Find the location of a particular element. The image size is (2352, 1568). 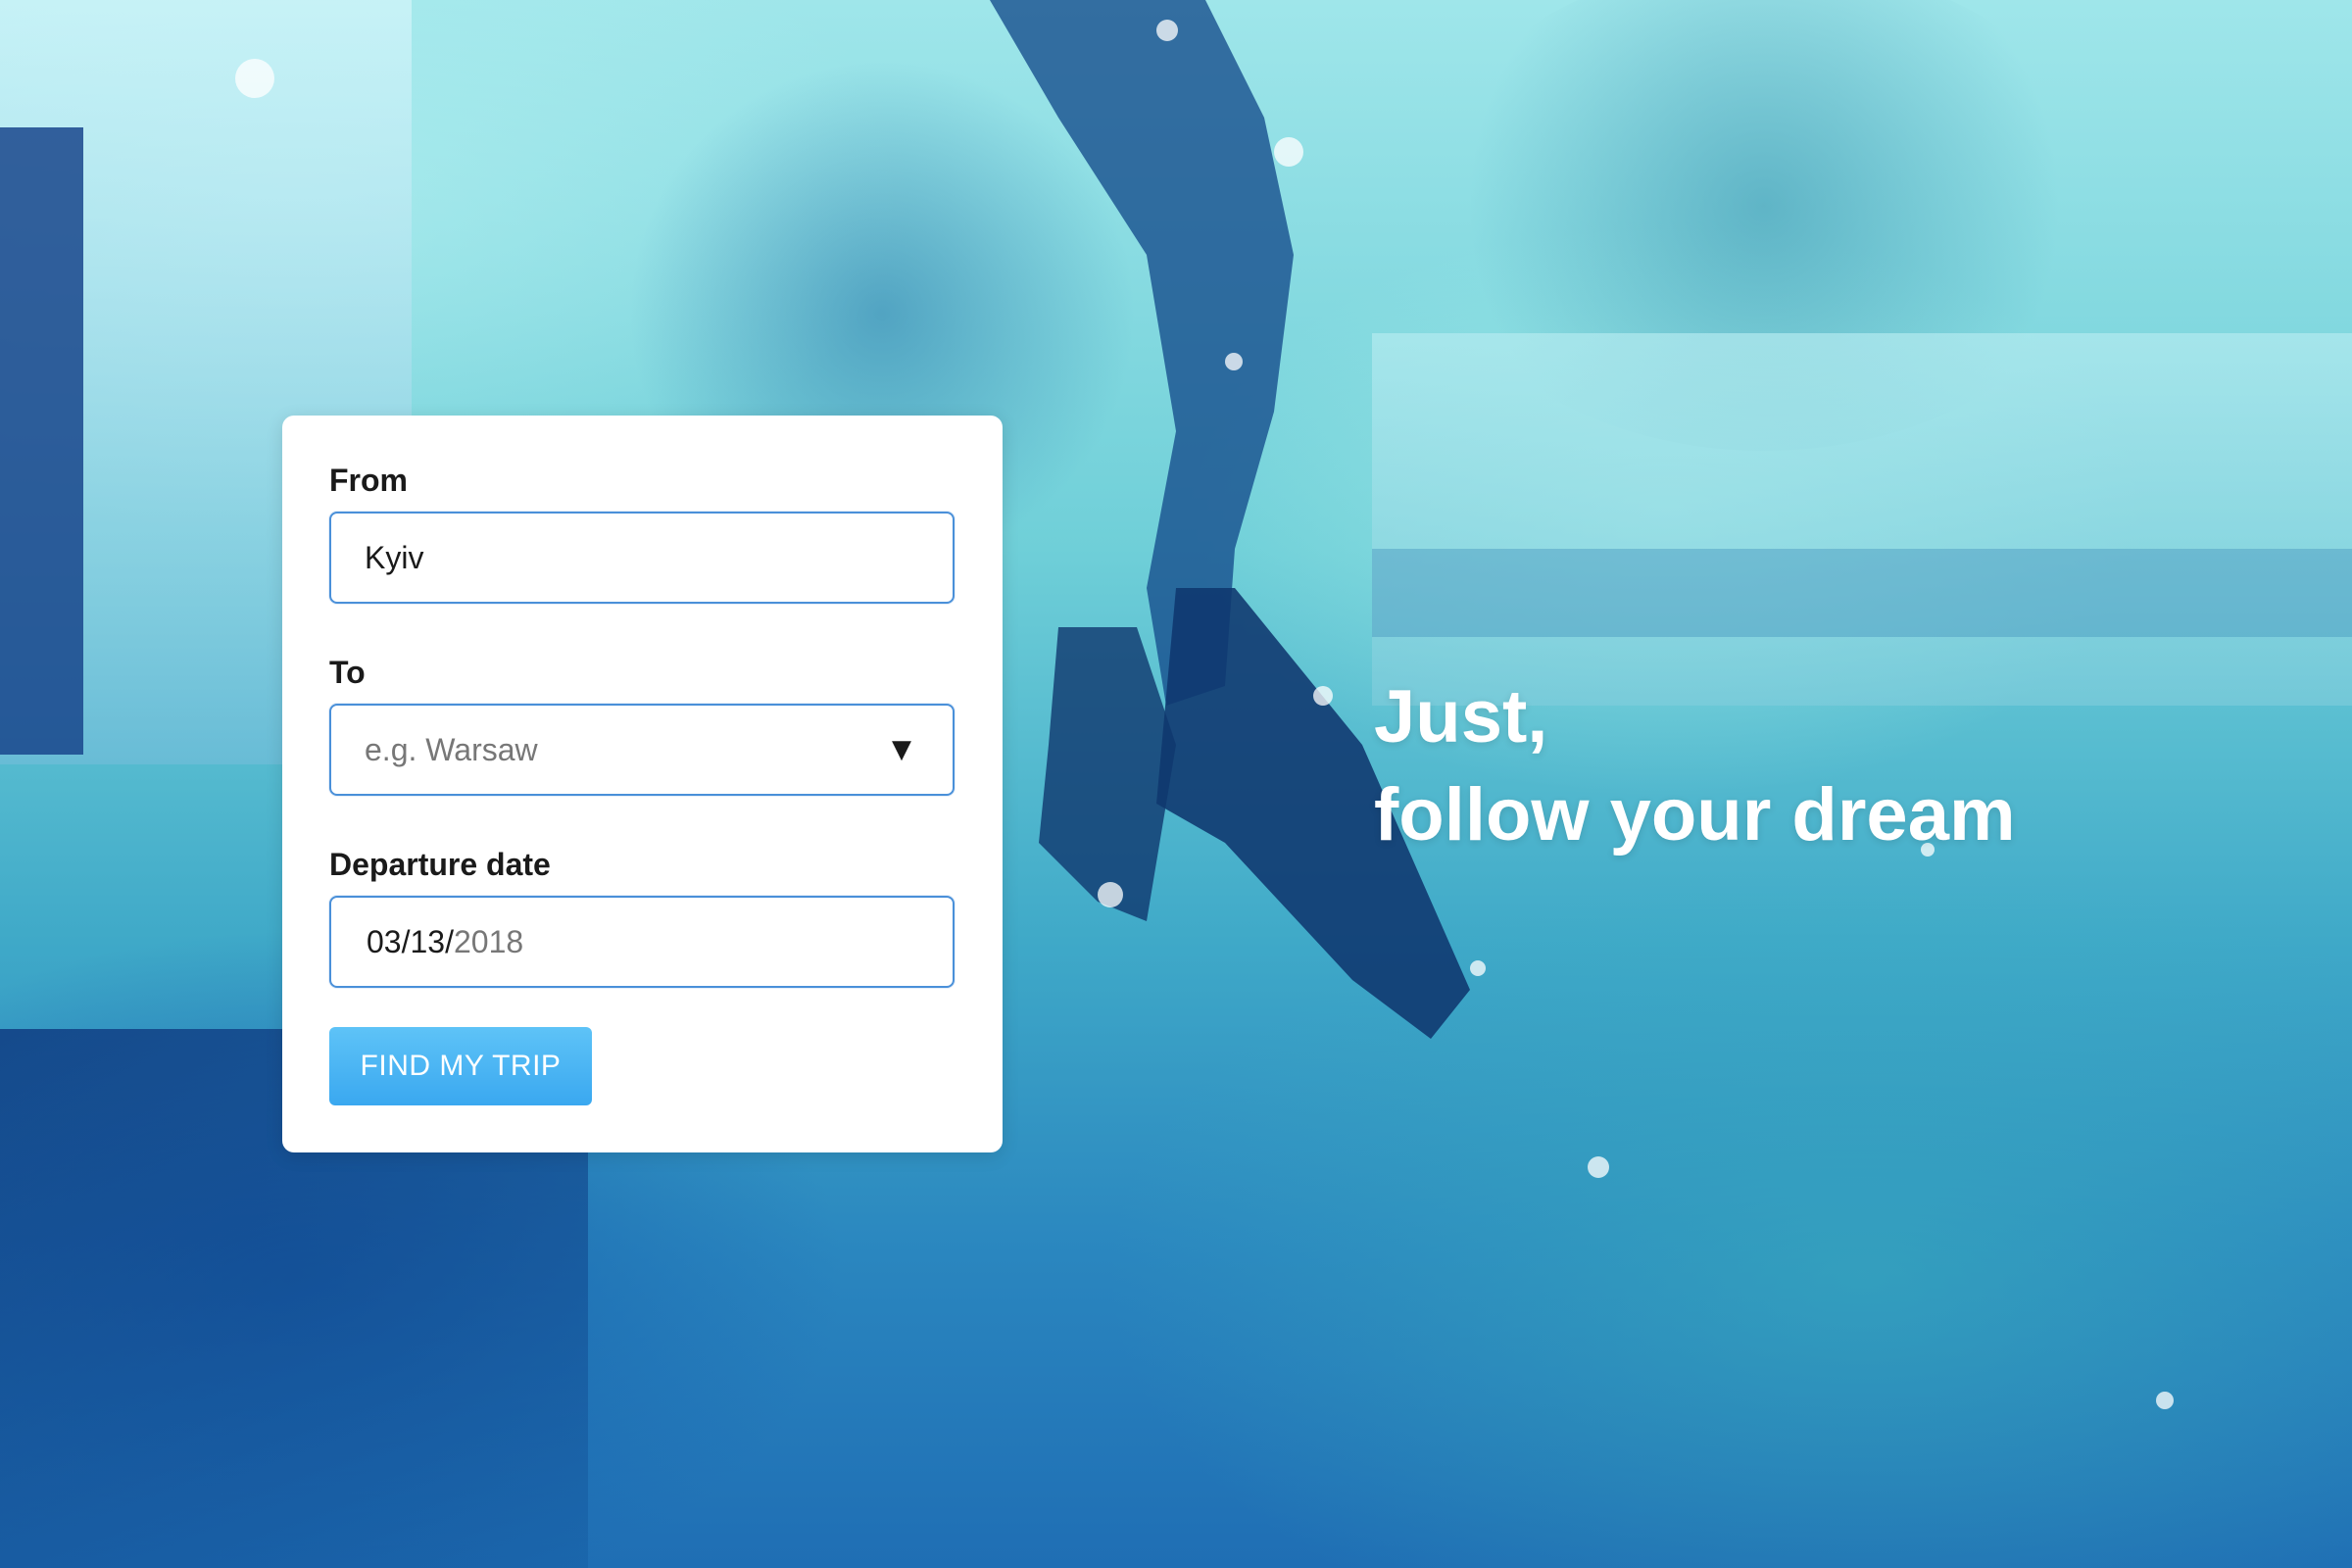

from-label: From is located at coordinates (368, 480).